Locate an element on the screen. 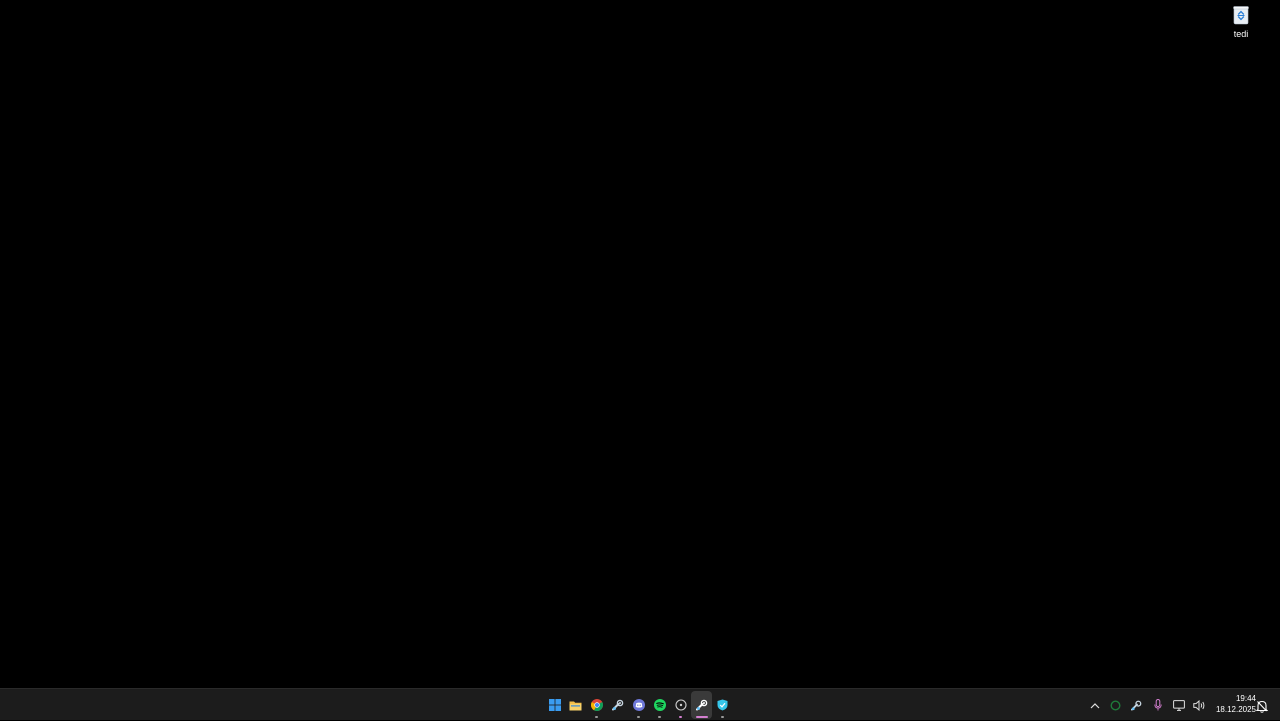 This screenshot has width=1280, height=721. desktop-icon-tedi: tedi is located at coordinates (1241, 23).